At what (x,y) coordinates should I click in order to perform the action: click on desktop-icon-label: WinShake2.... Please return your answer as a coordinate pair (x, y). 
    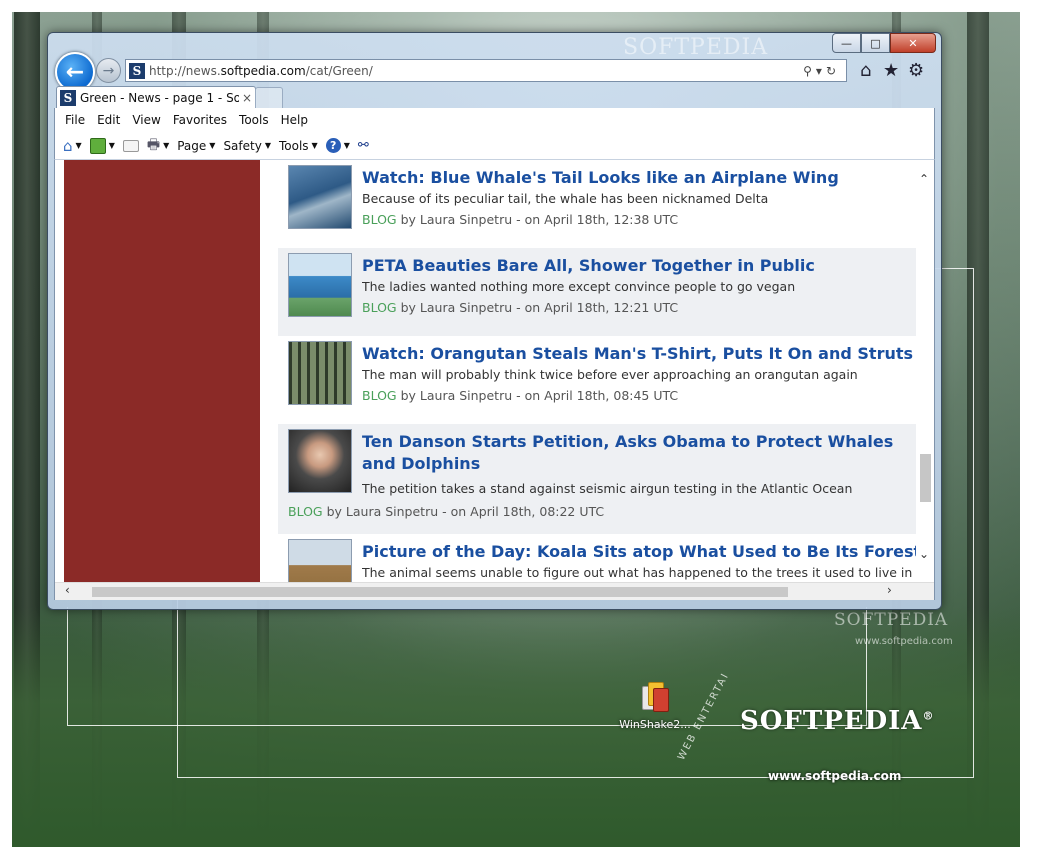
    Looking at the image, I should click on (655, 724).